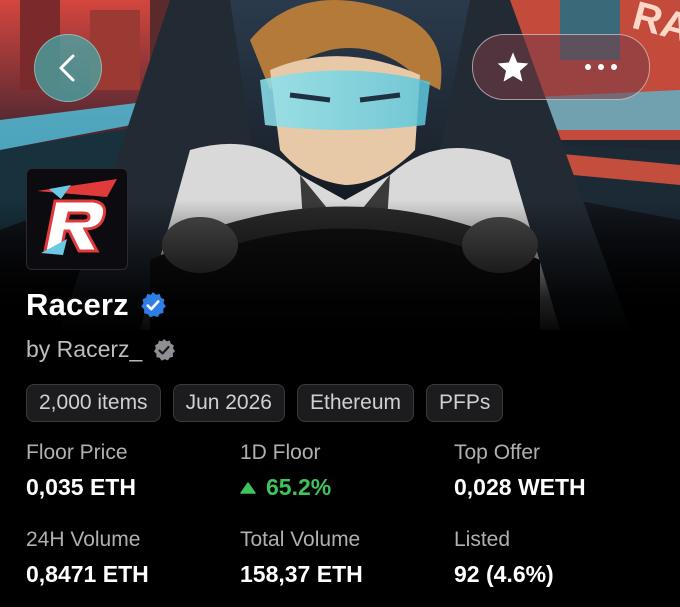 The height and width of the screenshot is (607, 680). I want to click on collection-logo, so click(77, 219).